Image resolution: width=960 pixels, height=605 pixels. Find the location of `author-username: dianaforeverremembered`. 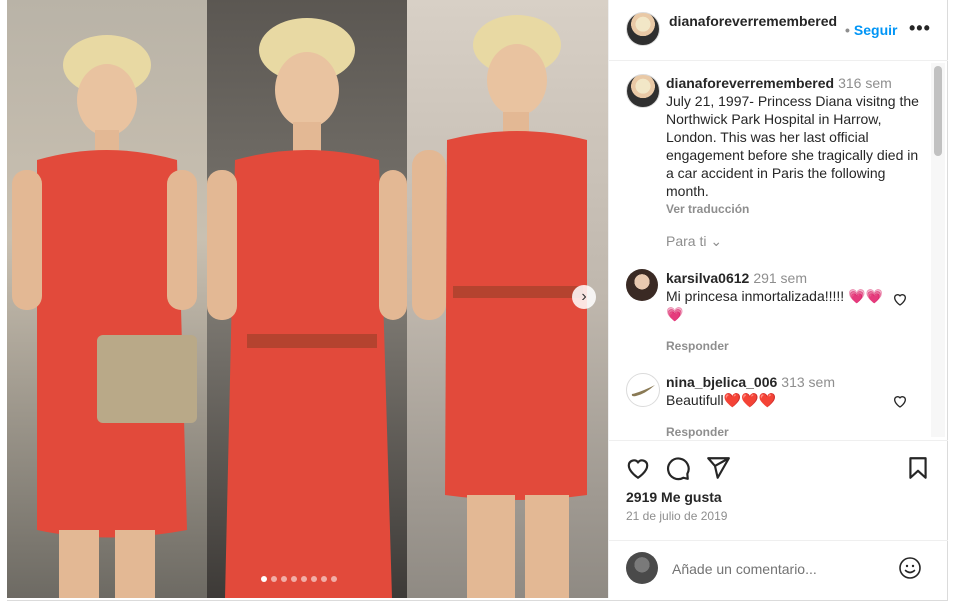

author-username: dianaforeverremembered is located at coordinates (754, 21).